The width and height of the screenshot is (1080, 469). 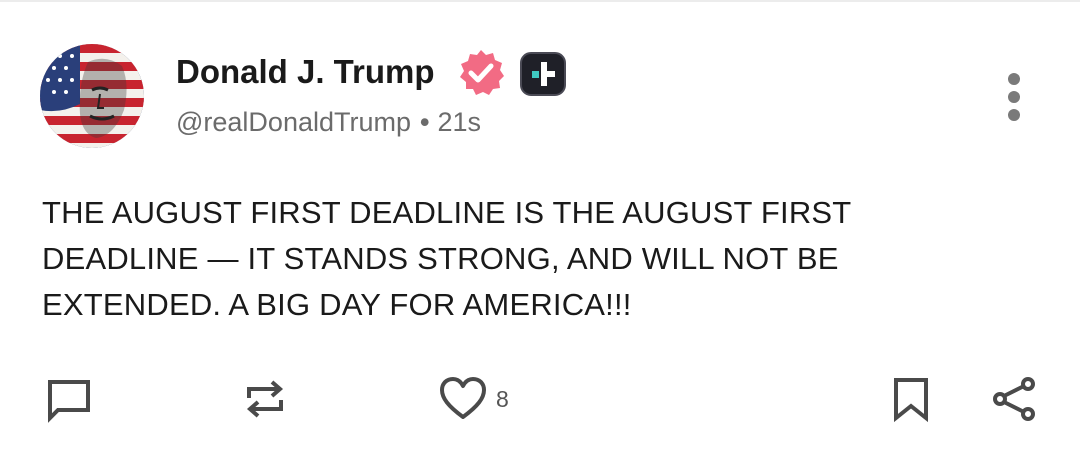 I want to click on repost-icon, so click(x=265, y=399).